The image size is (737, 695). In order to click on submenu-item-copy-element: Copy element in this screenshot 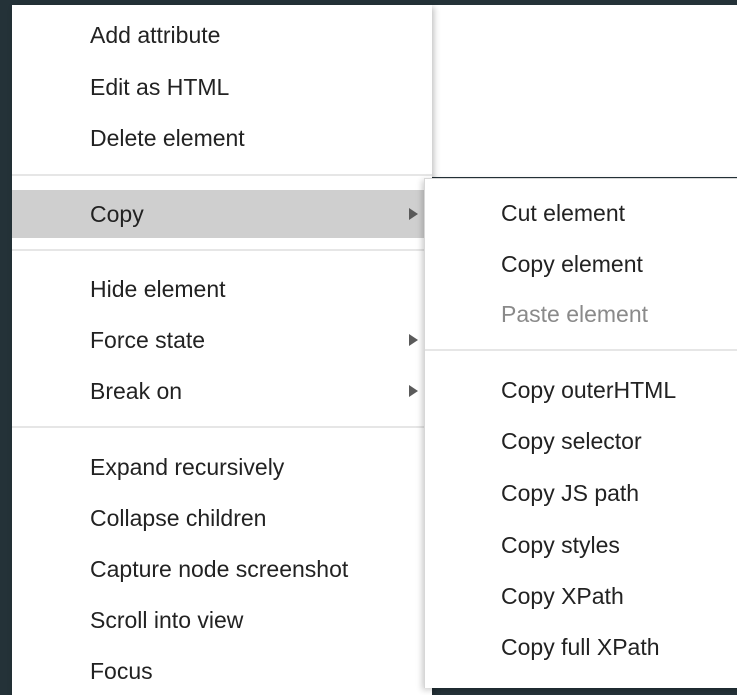, I will do `click(581, 264)`.